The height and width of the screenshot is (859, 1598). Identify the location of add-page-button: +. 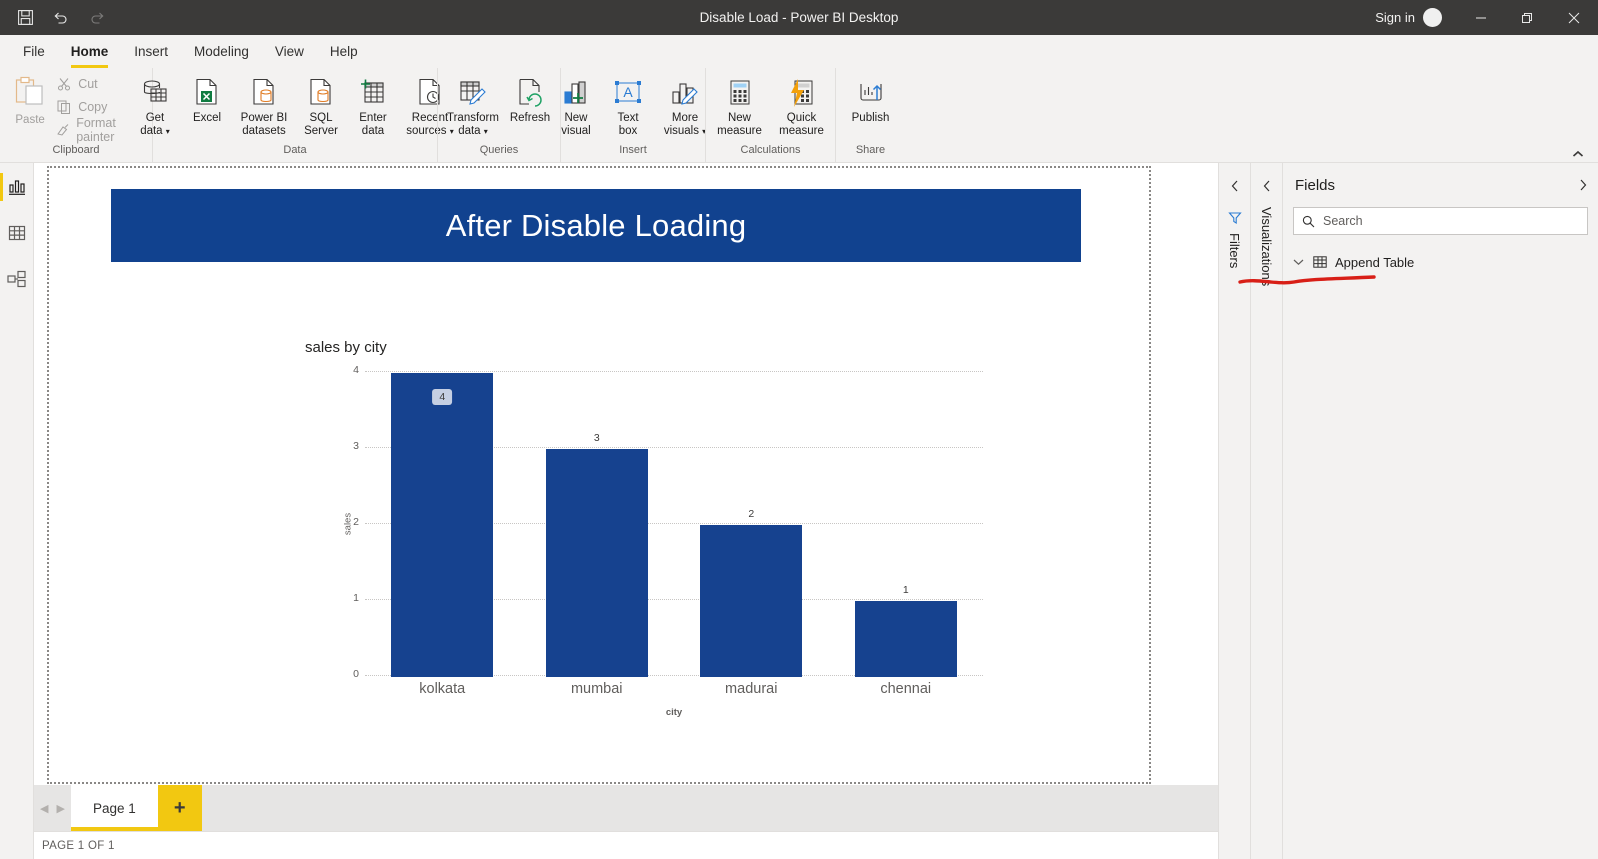
(179, 808).